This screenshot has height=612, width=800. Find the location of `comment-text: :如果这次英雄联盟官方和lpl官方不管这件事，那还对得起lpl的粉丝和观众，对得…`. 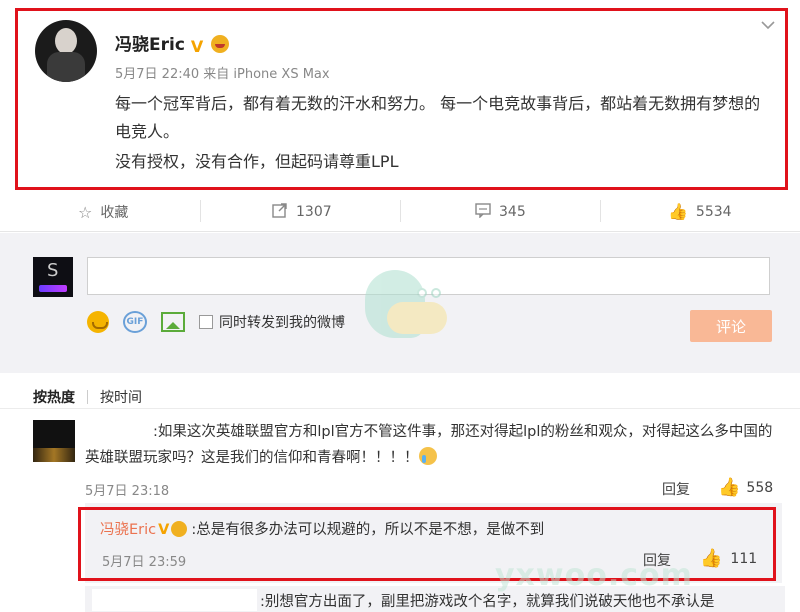

comment-text: :如果这次英雄联盟官方和lpl官方不管这件事，那还对得起lpl的粉丝和观众，对得… is located at coordinates (430, 445).